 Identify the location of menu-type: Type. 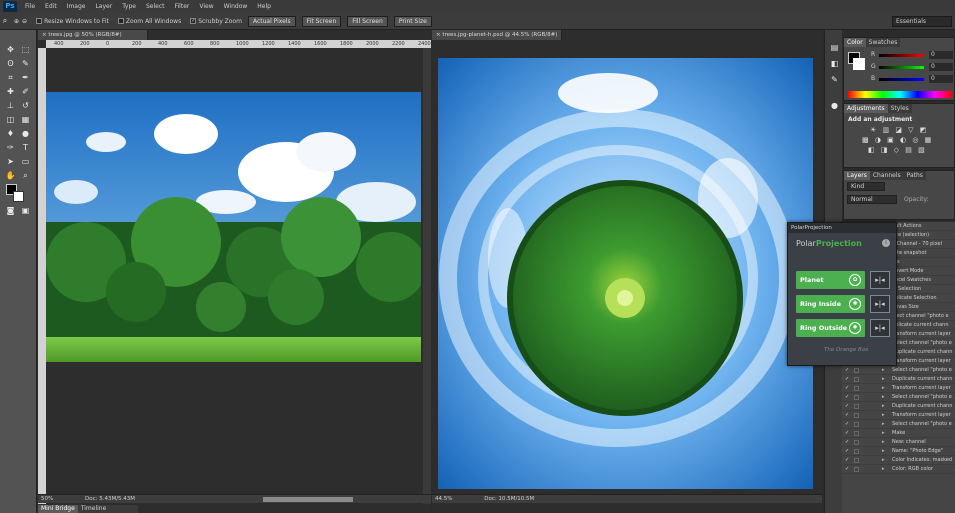
(129, 6).